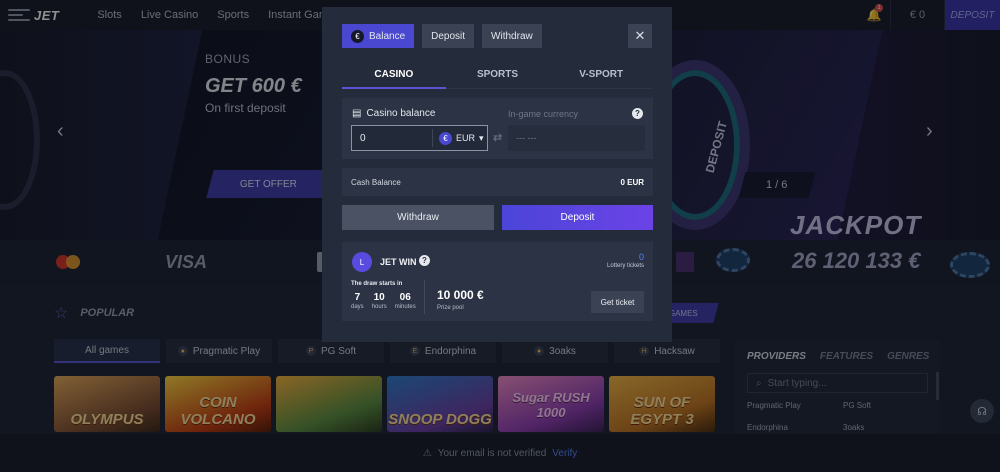 The width and height of the screenshot is (1000, 472). What do you see at coordinates (362, 262) in the screenshot?
I see `jet-win-logo: L` at bounding box center [362, 262].